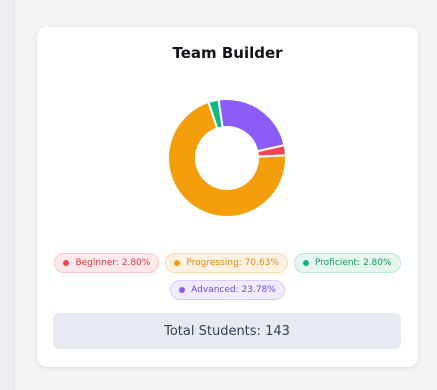 The height and width of the screenshot is (390, 437). I want to click on legend-chip-beginner: Beginner: 2.80%, so click(107, 263).